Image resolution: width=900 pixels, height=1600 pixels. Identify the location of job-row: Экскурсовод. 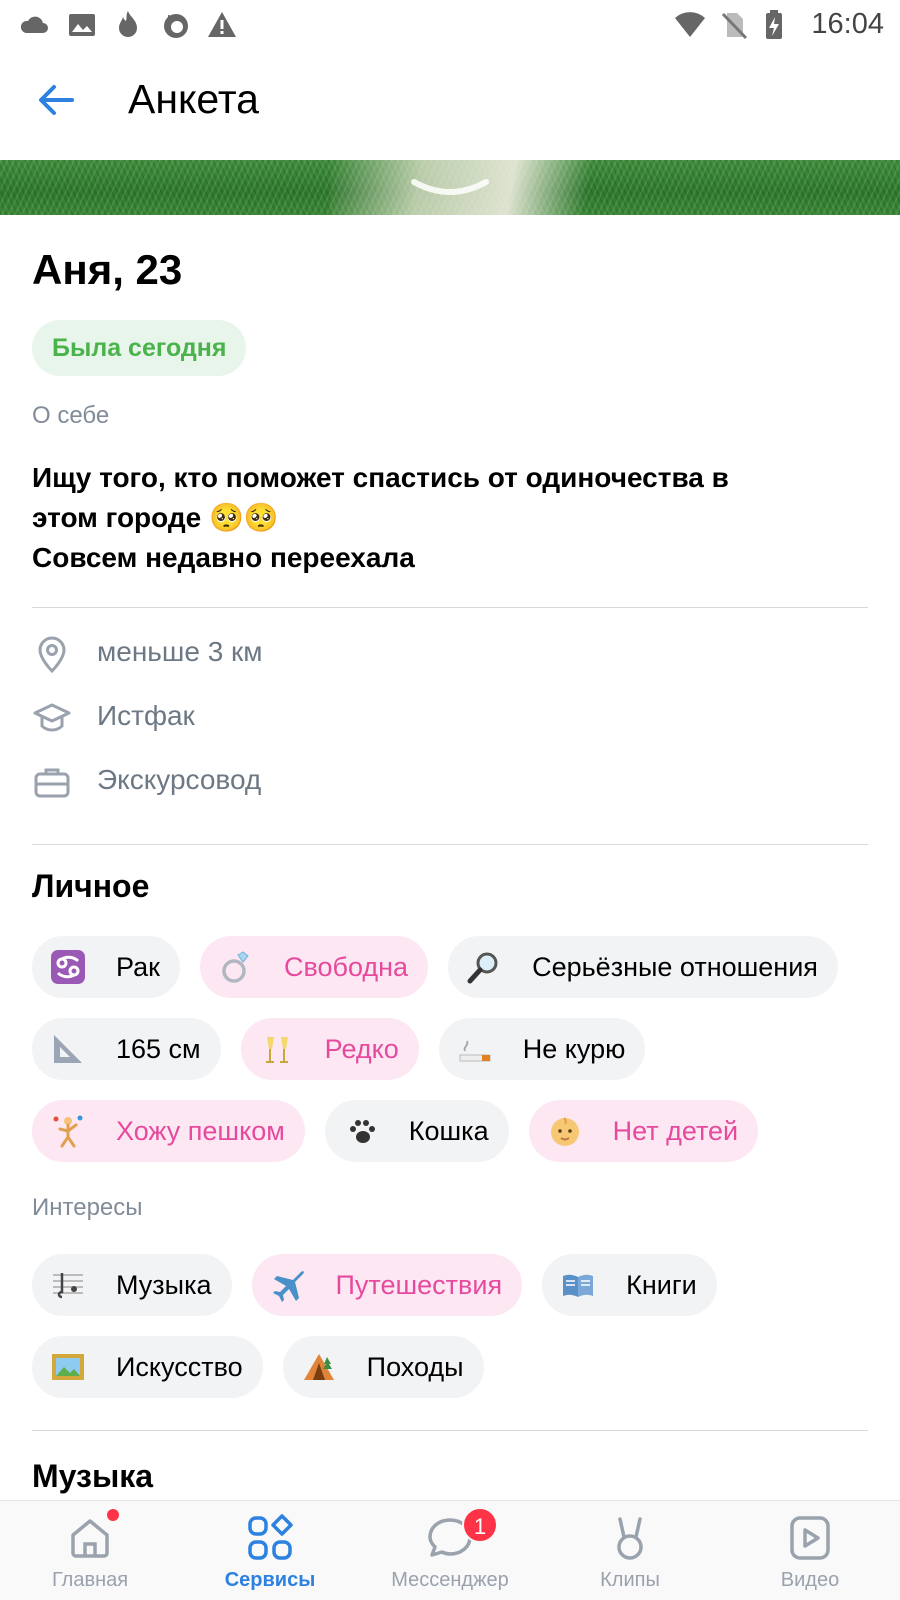
(442, 780).